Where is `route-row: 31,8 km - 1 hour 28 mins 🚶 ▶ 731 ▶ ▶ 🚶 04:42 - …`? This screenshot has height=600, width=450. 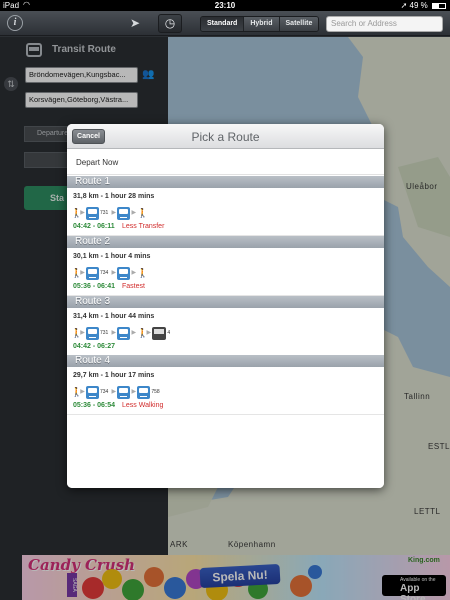 route-row: 31,8 km - 1 hour 28 mins 🚶 ▶ 731 ▶ ▶ 🚶 04:42 - … is located at coordinates (225, 212).